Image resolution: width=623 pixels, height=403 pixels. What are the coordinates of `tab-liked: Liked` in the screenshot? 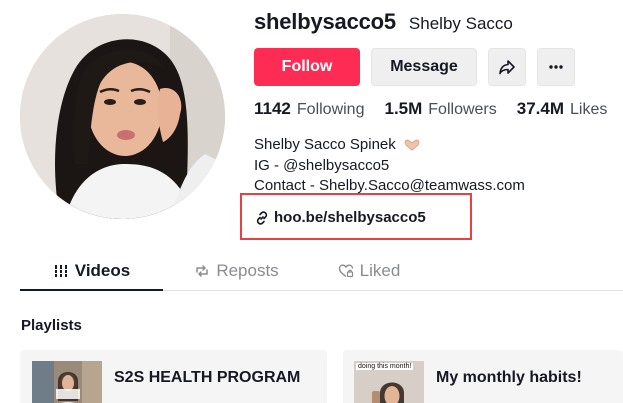 It's located at (369, 271).